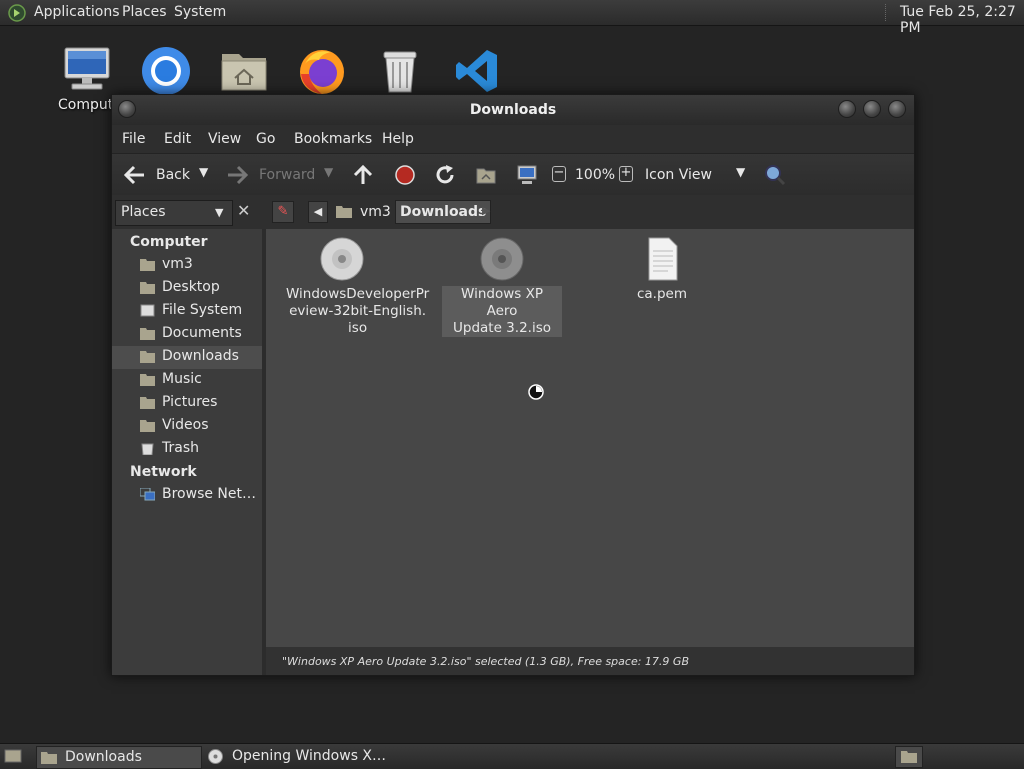 This screenshot has width=1024, height=769. I want to click on sidebar-item-videos: Videos, so click(187, 426).